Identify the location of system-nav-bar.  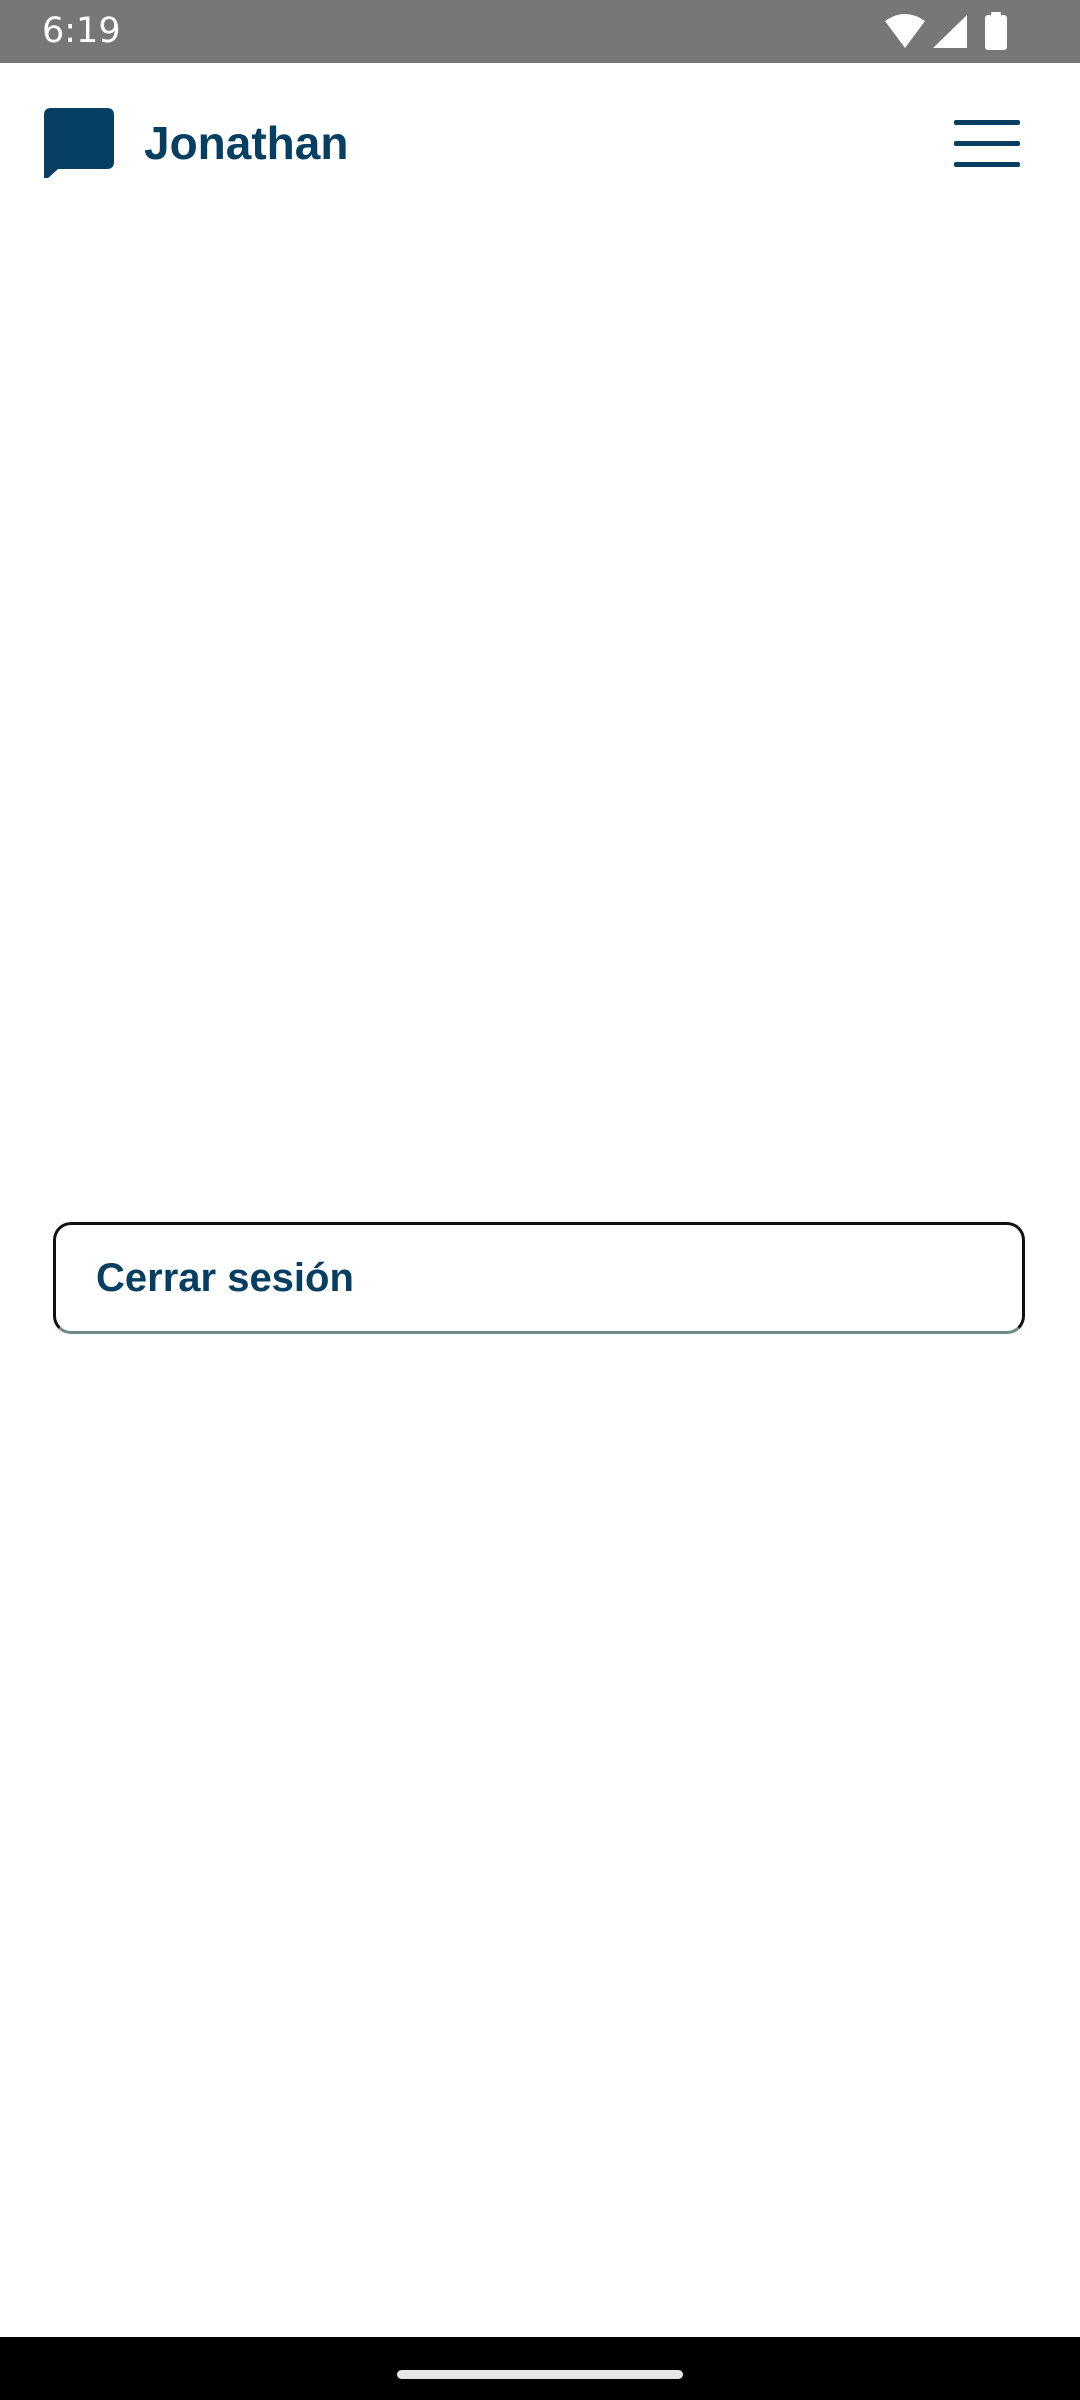
(540, 2368).